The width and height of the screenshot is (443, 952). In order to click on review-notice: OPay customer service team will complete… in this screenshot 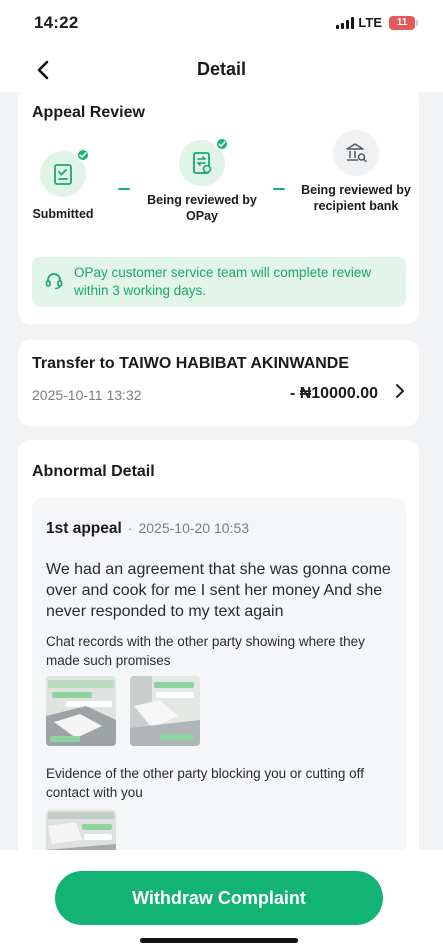, I will do `click(219, 282)`.